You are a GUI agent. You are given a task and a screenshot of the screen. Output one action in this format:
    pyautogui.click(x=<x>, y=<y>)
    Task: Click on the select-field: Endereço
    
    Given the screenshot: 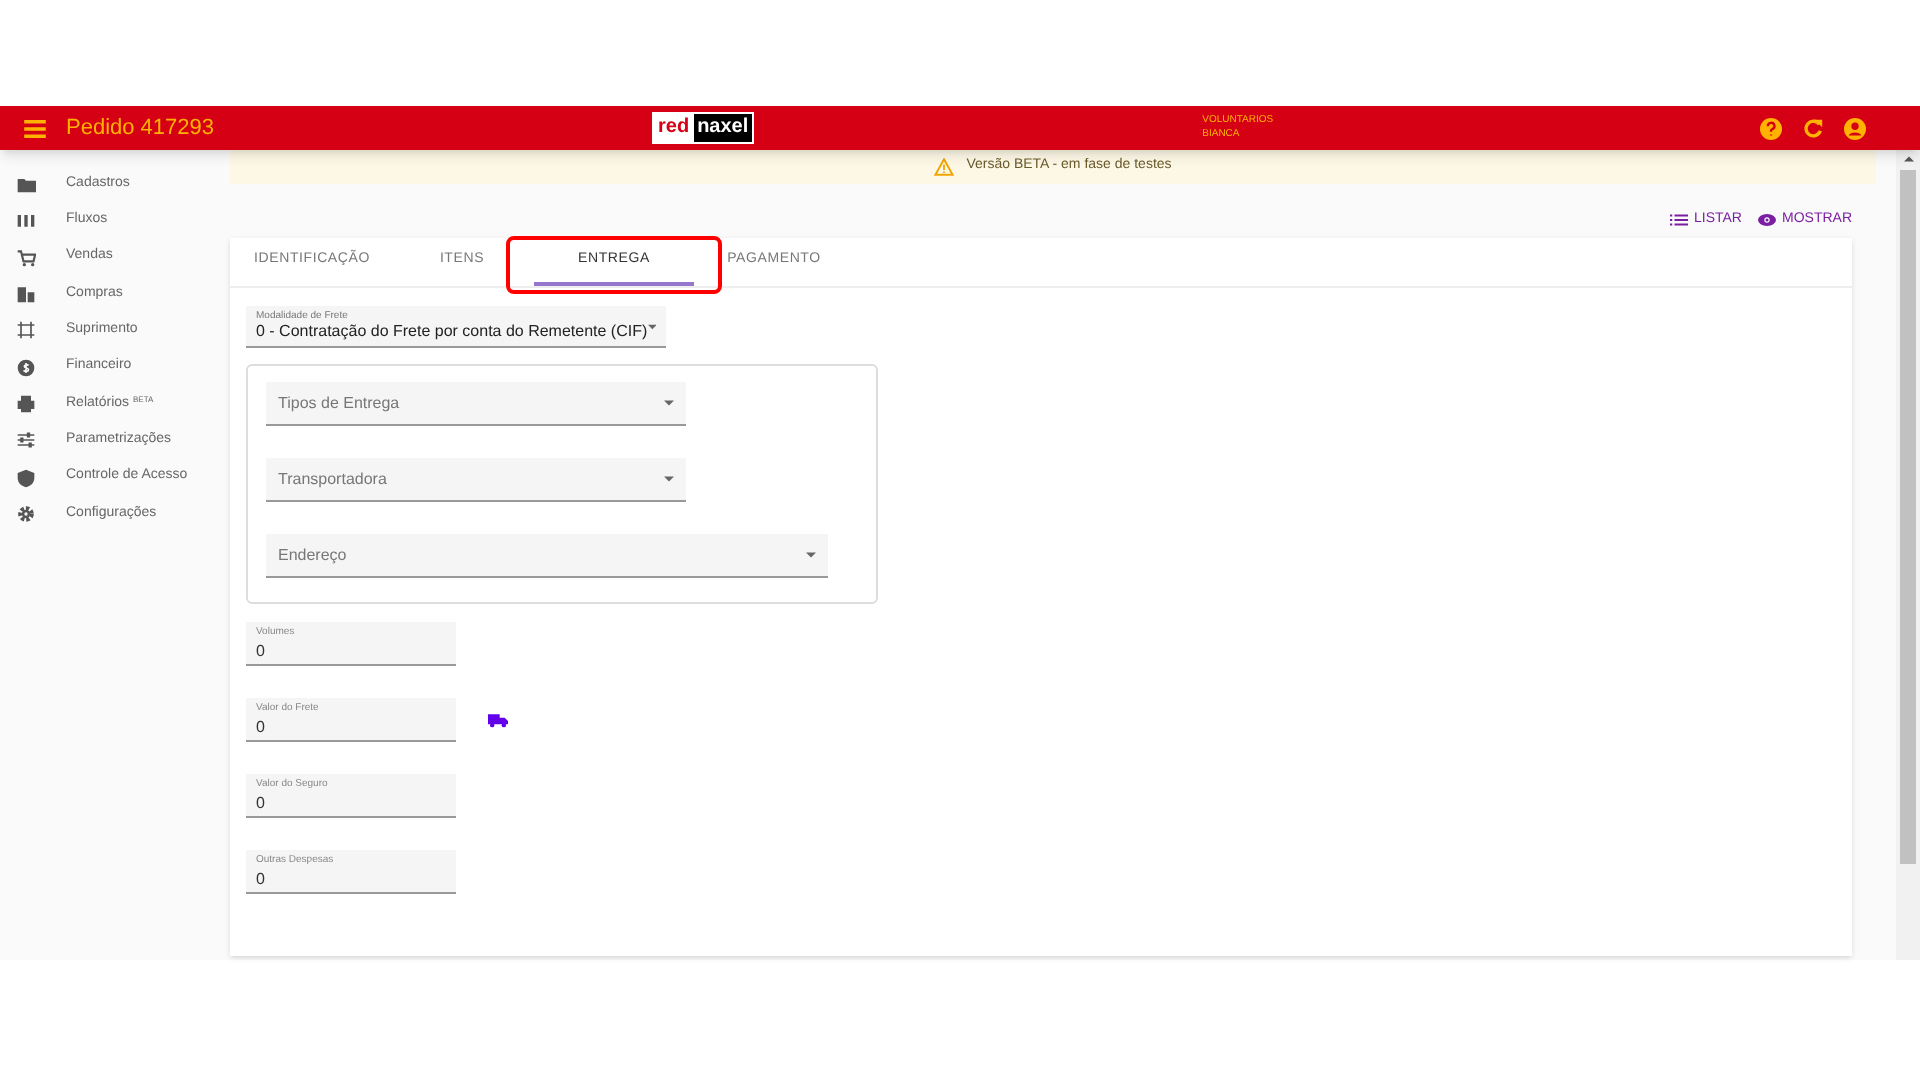 What is the action you would take?
    pyautogui.click(x=547, y=556)
    